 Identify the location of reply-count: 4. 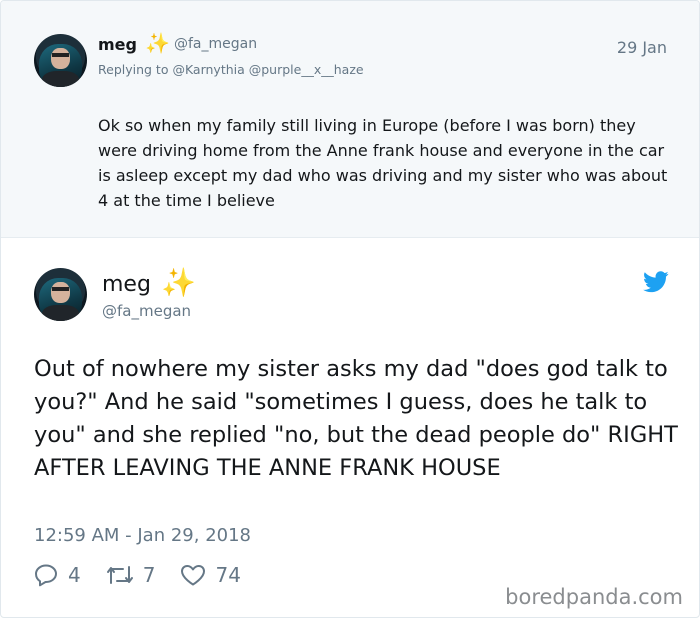
(74, 575).